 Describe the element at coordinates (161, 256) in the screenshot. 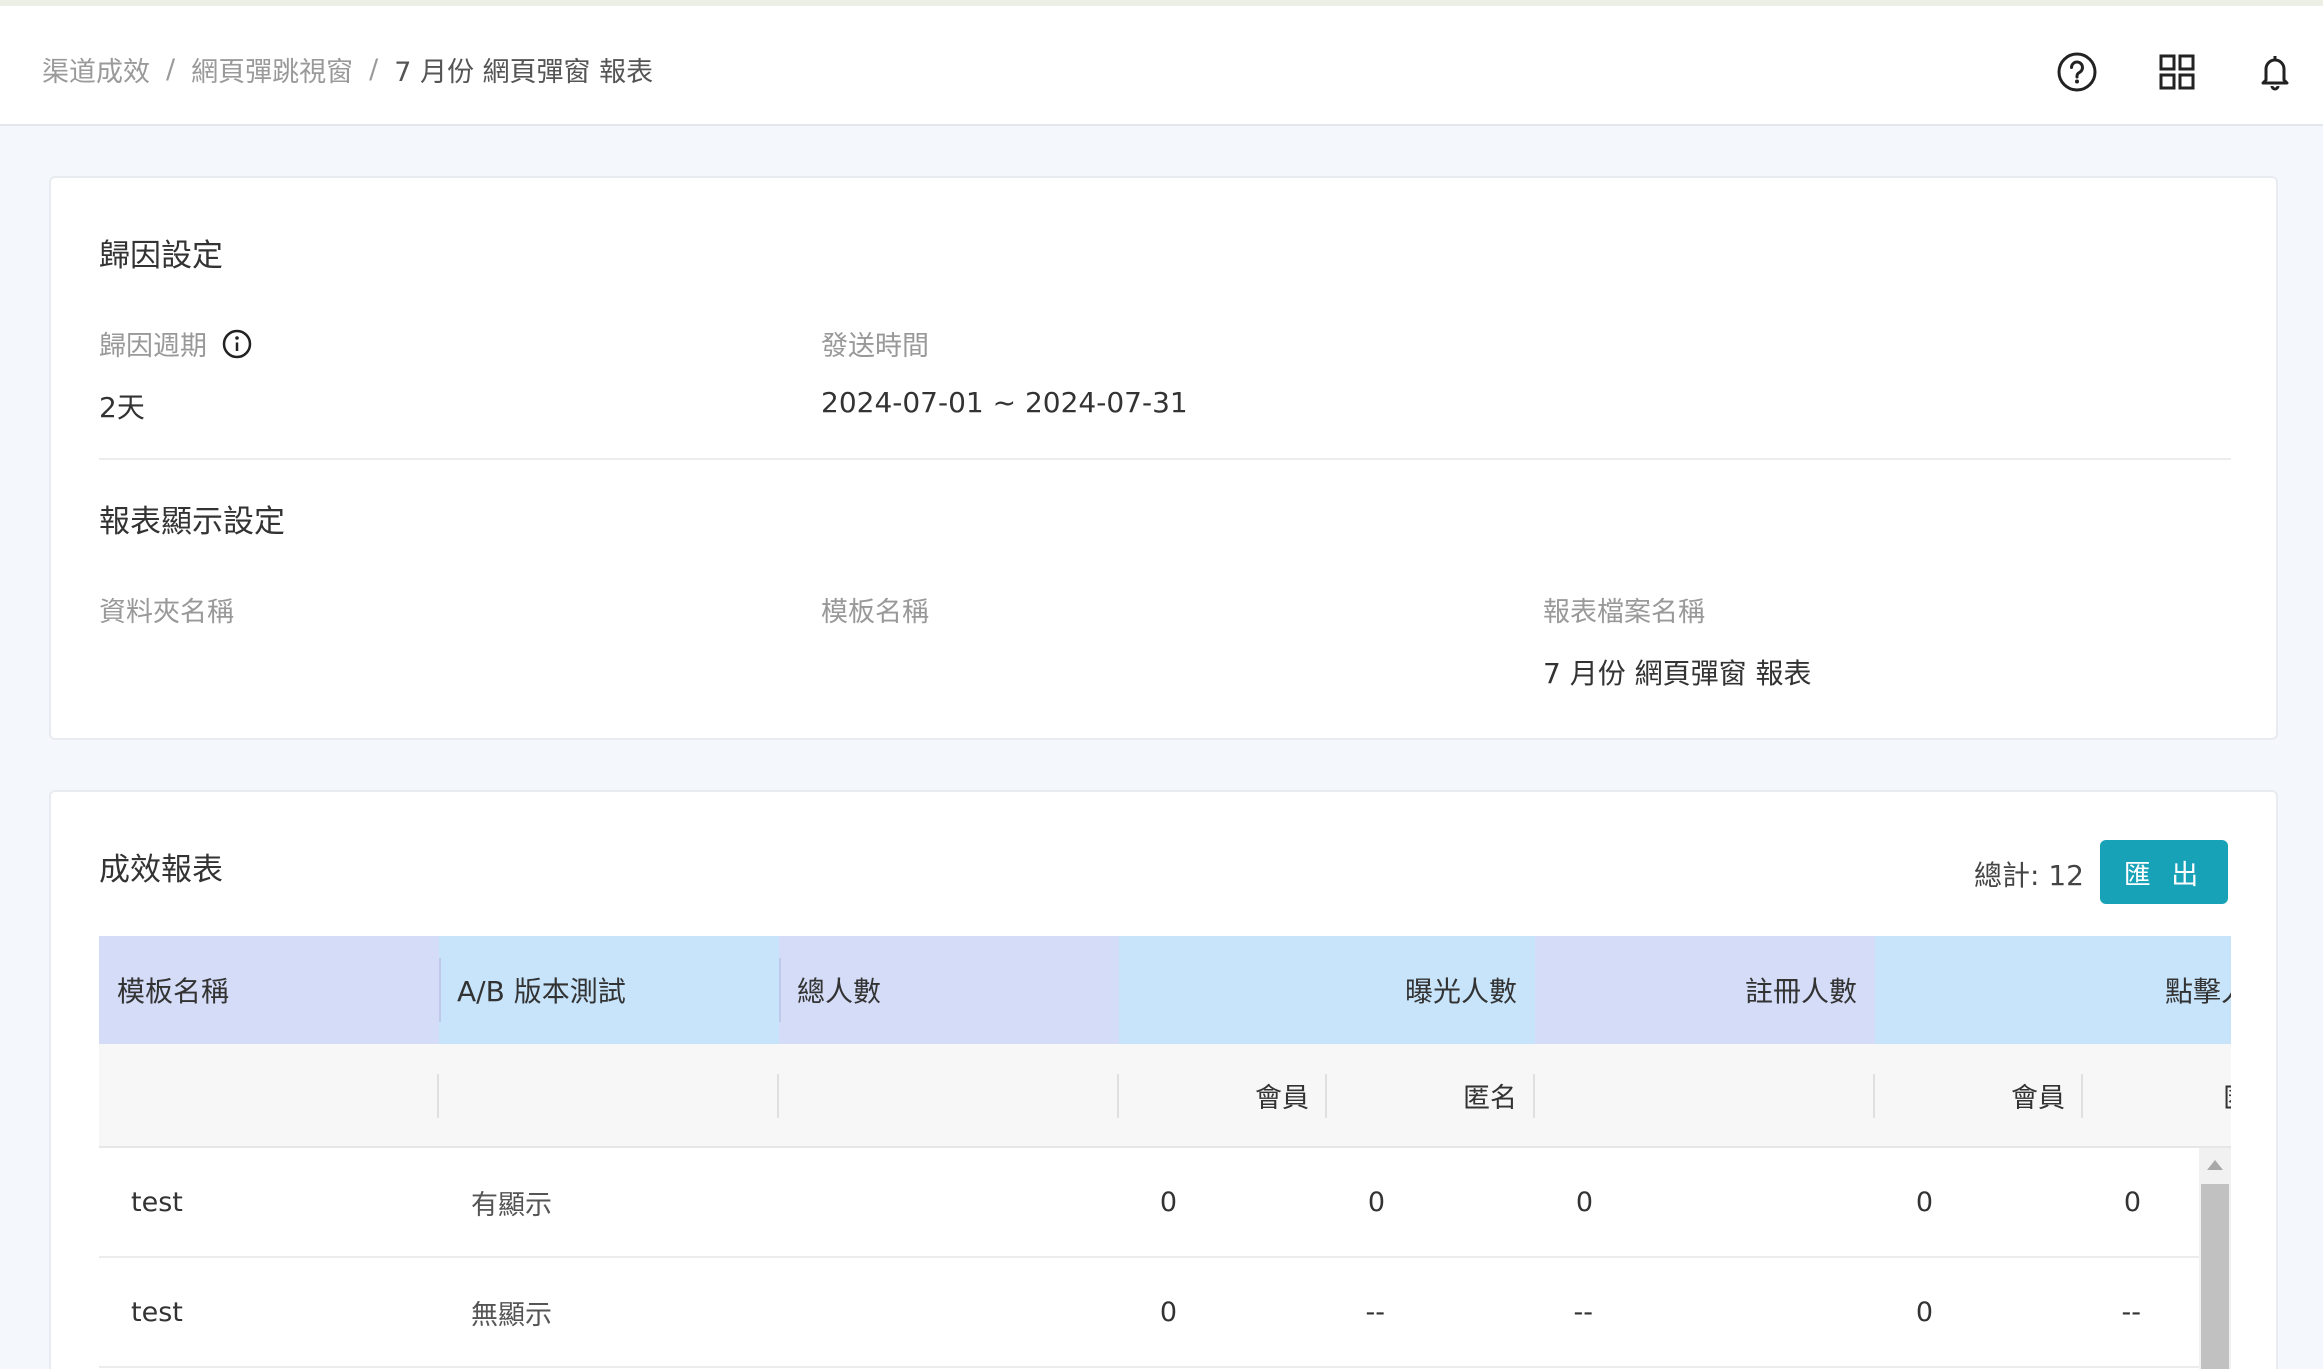

I see `attribution-settings-title: 歸因設定` at that location.